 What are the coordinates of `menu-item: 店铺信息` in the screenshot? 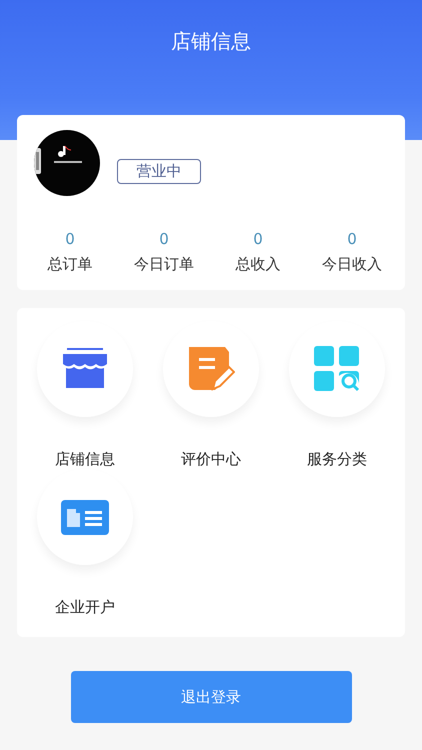 It's located at (85, 388).